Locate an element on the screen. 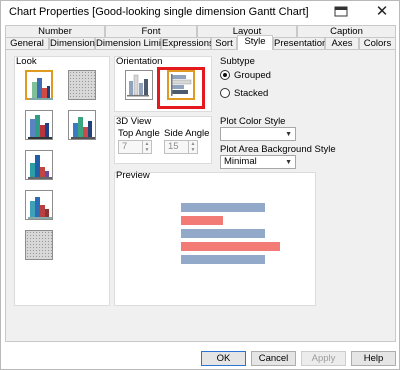  tab-caption: Caption is located at coordinates (346, 31).